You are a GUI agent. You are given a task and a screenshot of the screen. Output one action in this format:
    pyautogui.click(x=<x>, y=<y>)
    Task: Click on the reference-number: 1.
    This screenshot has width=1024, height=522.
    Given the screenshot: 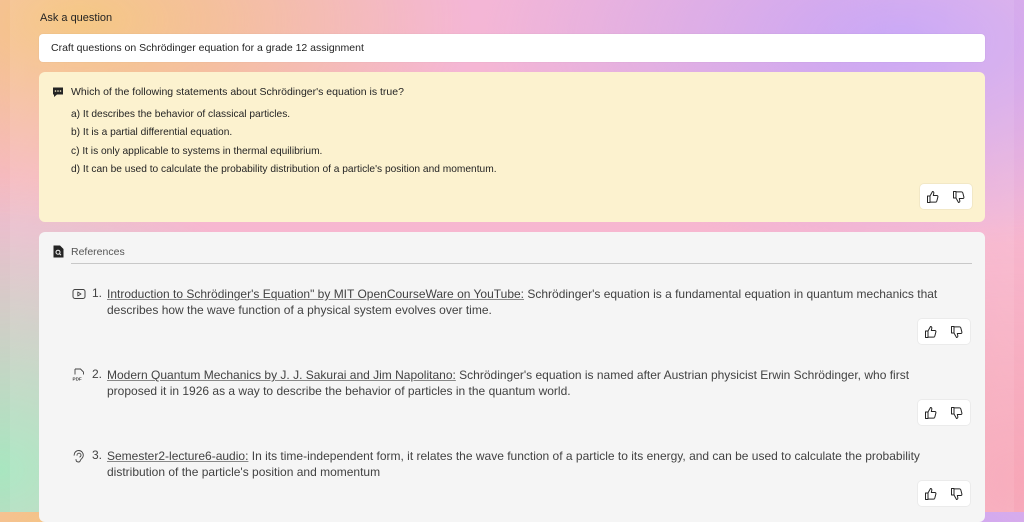 What is the action you would take?
    pyautogui.click(x=97, y=293)
    